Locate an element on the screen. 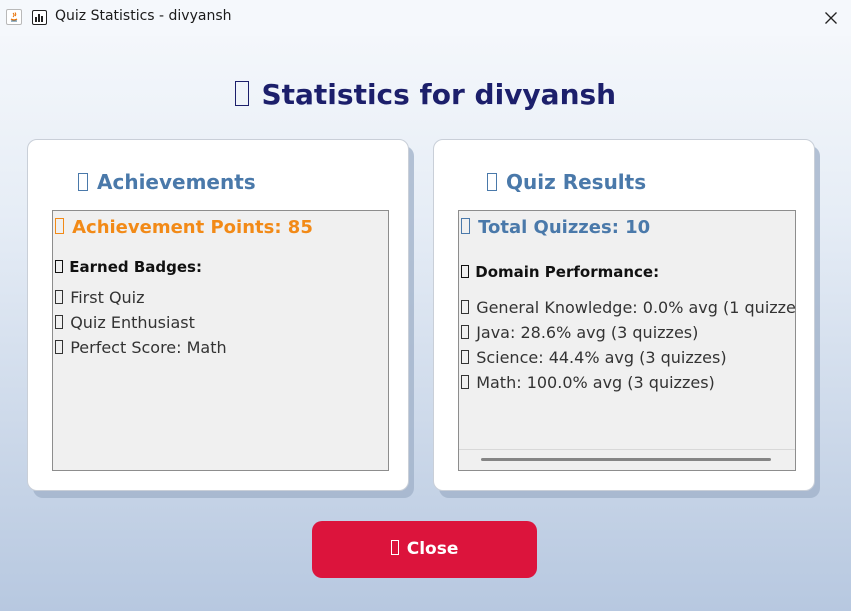 The height and width of the screenshot is (611, 851). badge-label: Perfect Score: Math is located at coordinates (148, 347).